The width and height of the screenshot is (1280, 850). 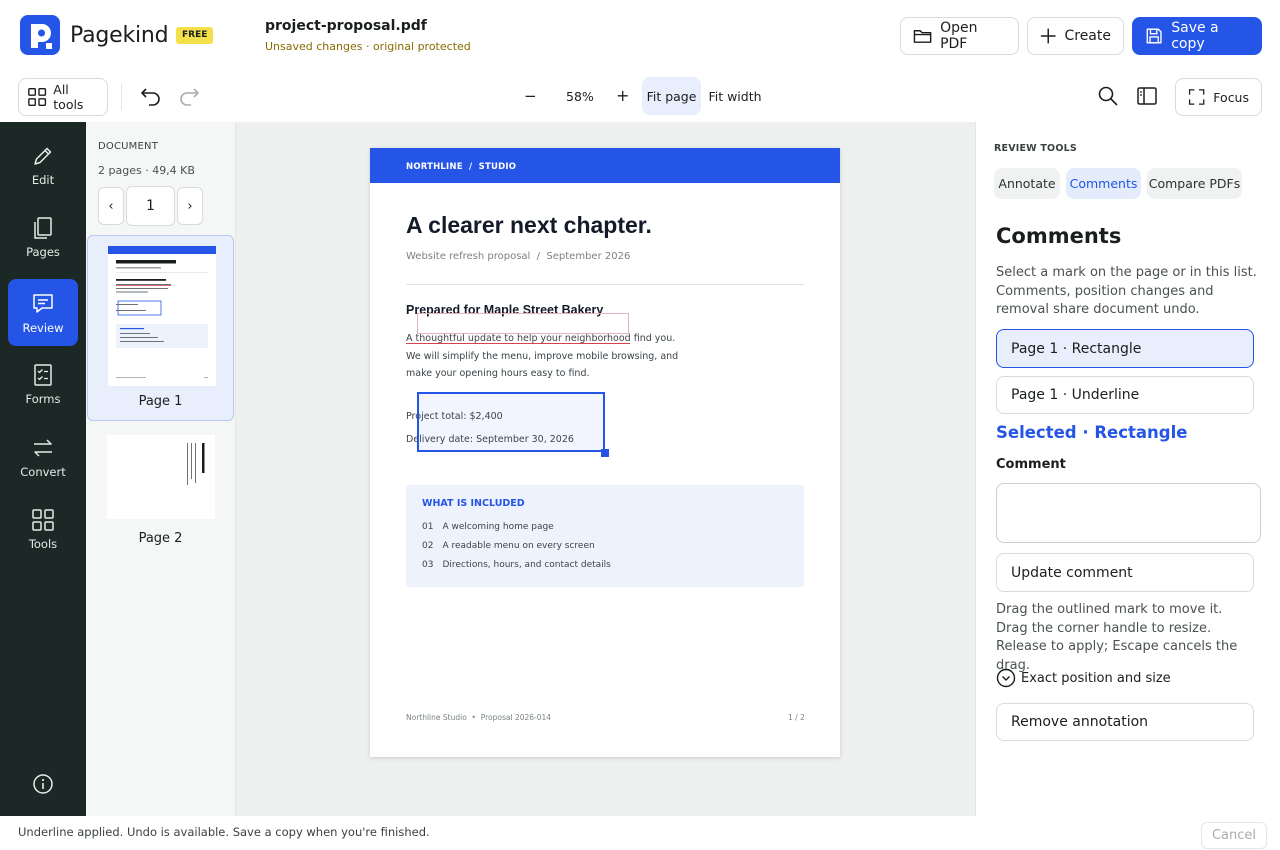 I want to click on toolbar-divider, so click(x=121, y=97).